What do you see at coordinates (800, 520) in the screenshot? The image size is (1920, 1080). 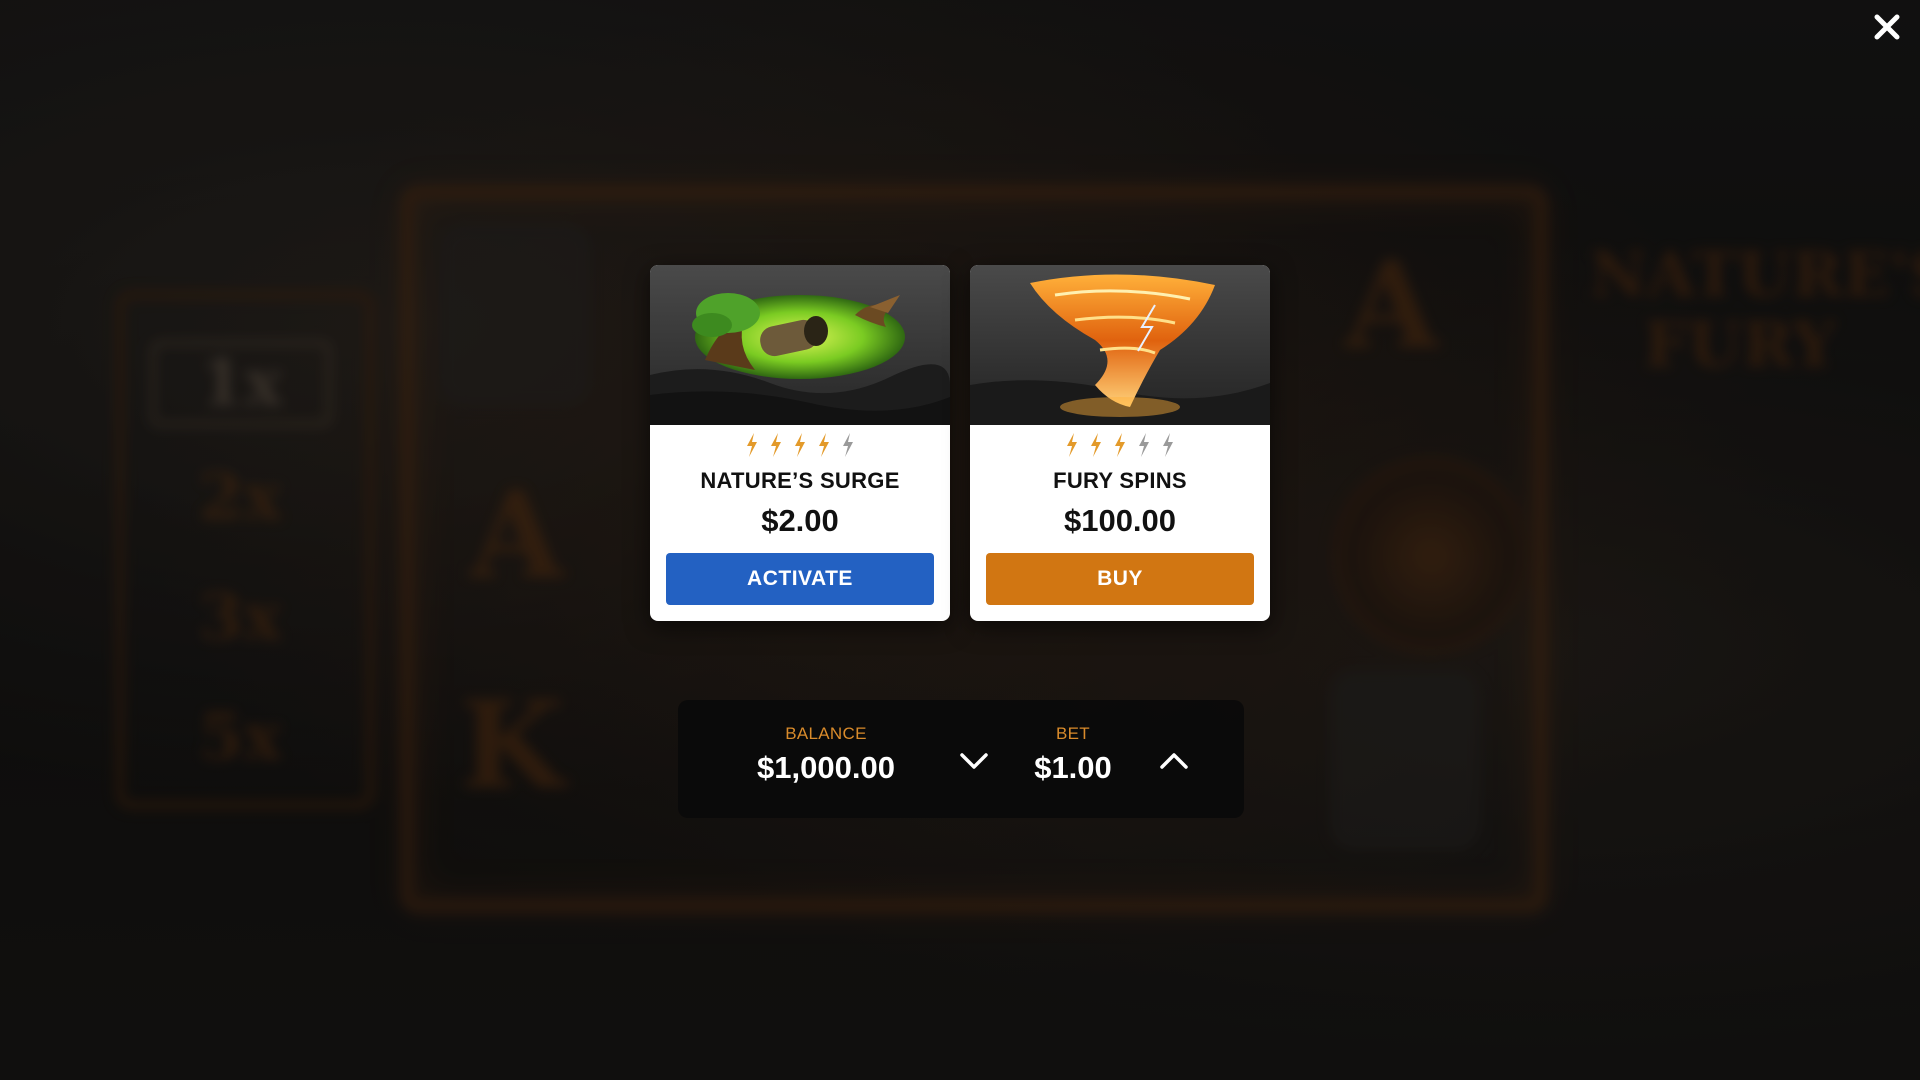 I see `card-price: $2.00` at bounding box center [800, 520].